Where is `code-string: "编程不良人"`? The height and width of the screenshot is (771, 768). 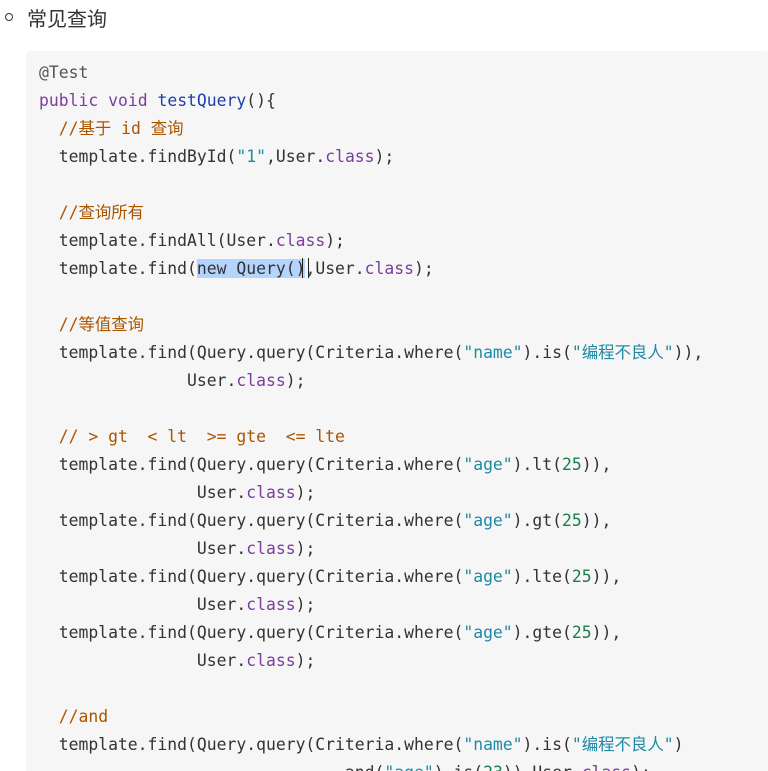 code-string: "编程不良人" is located at coordinates (622, 744).